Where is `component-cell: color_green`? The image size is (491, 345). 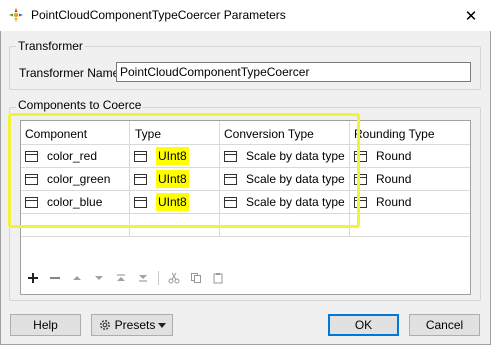
component-cell: color_green is located at coordinates (67, 179).